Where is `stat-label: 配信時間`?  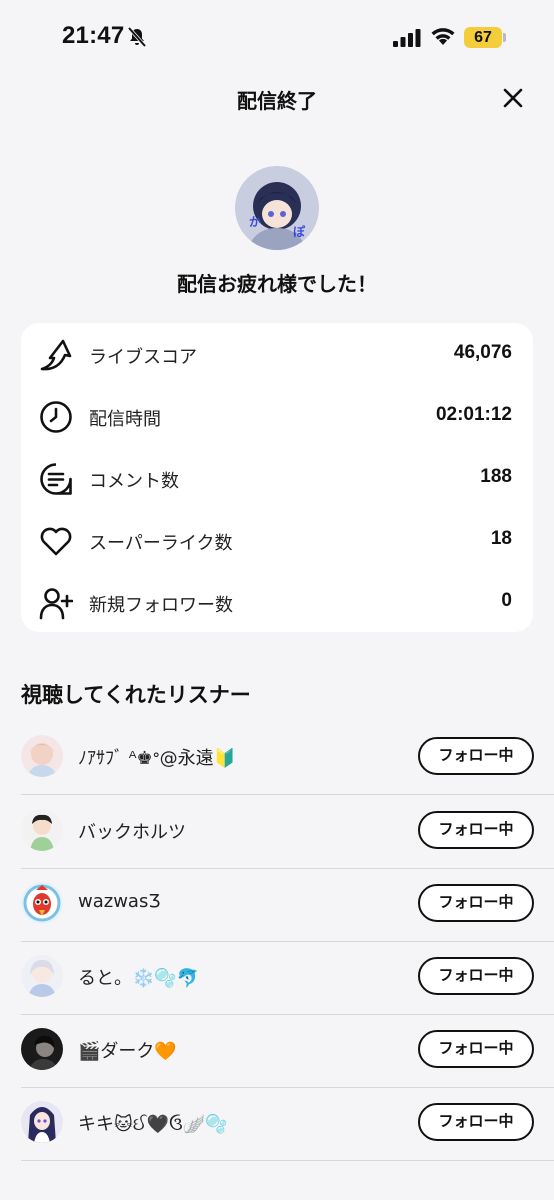
stat-label: 配信時間 is located at coordinates (125, 419).